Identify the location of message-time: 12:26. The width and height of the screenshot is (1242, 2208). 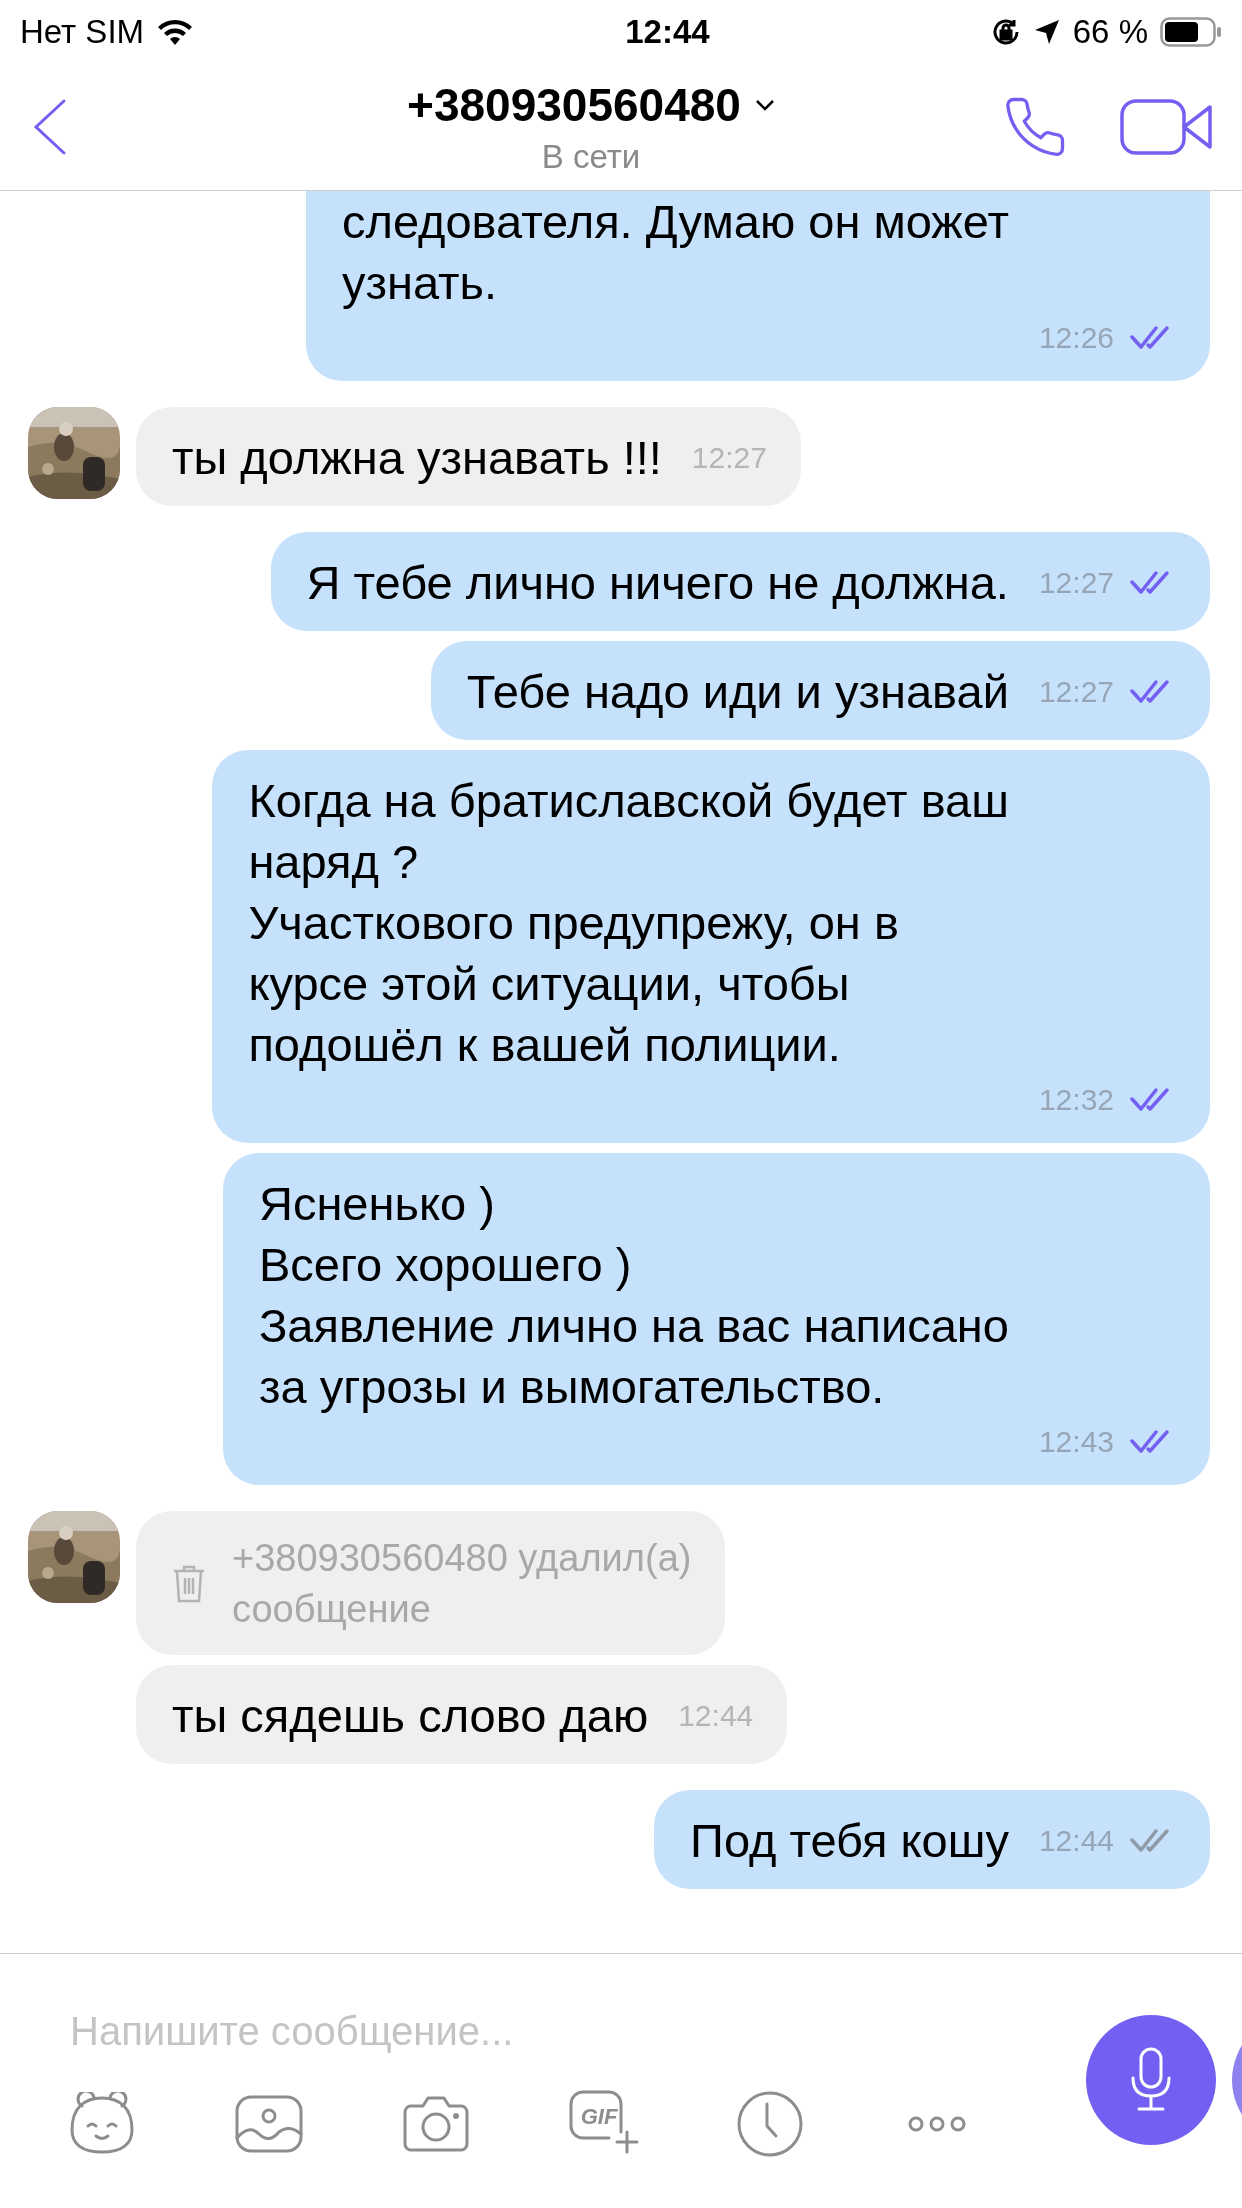
(1076, 338).